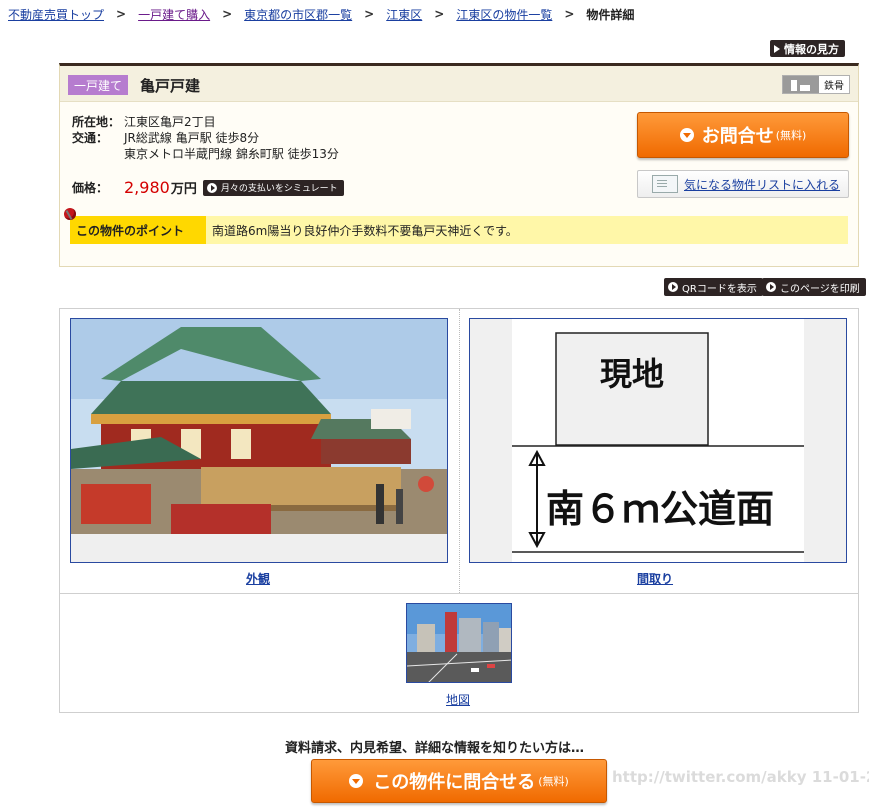 The image size is (869, 811). Describe the element at coordinates (740, 777) in the screenshot. I see `watermark-text: http://twitter.com/akky 11-01-27` at that location.